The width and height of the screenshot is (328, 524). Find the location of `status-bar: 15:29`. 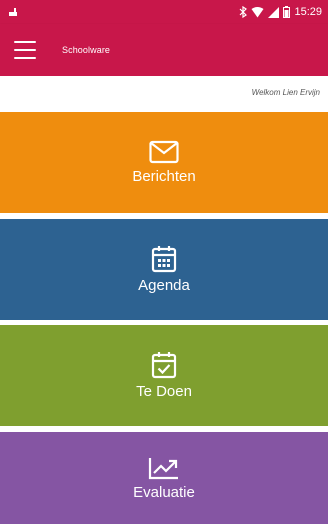

status-bar: 15:29 is located at coordinates (164, 12).